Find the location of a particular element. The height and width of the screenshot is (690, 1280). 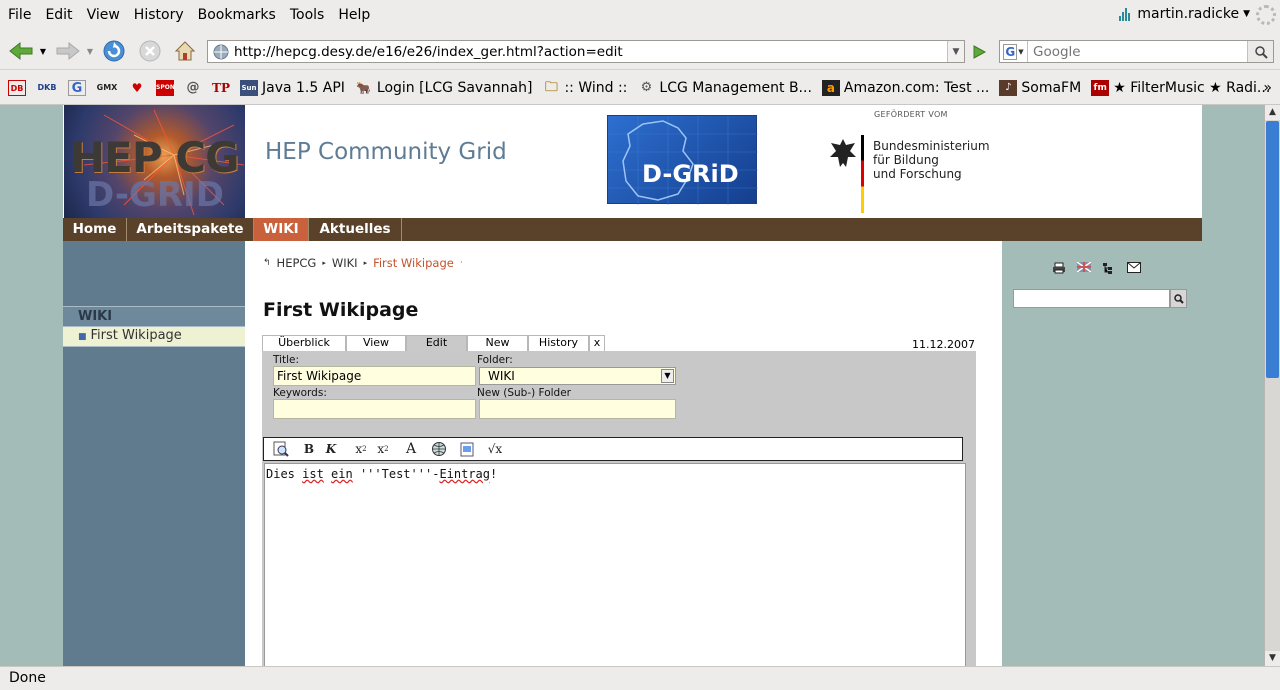

tab-ueberblick: Überblick is located at coordinates (304, 343).